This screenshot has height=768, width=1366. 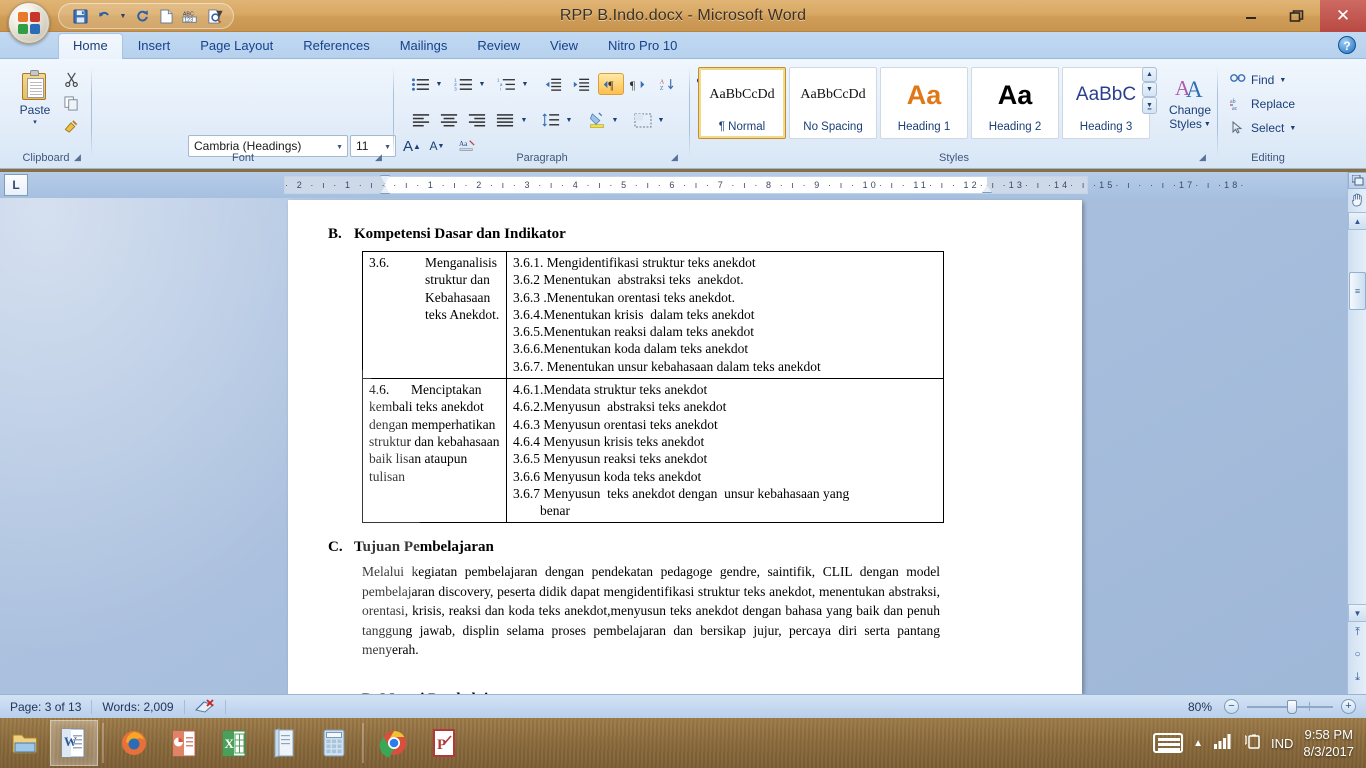 I want to click on font-name-dropdown-icon: ▼, so click(x=339, y=147).